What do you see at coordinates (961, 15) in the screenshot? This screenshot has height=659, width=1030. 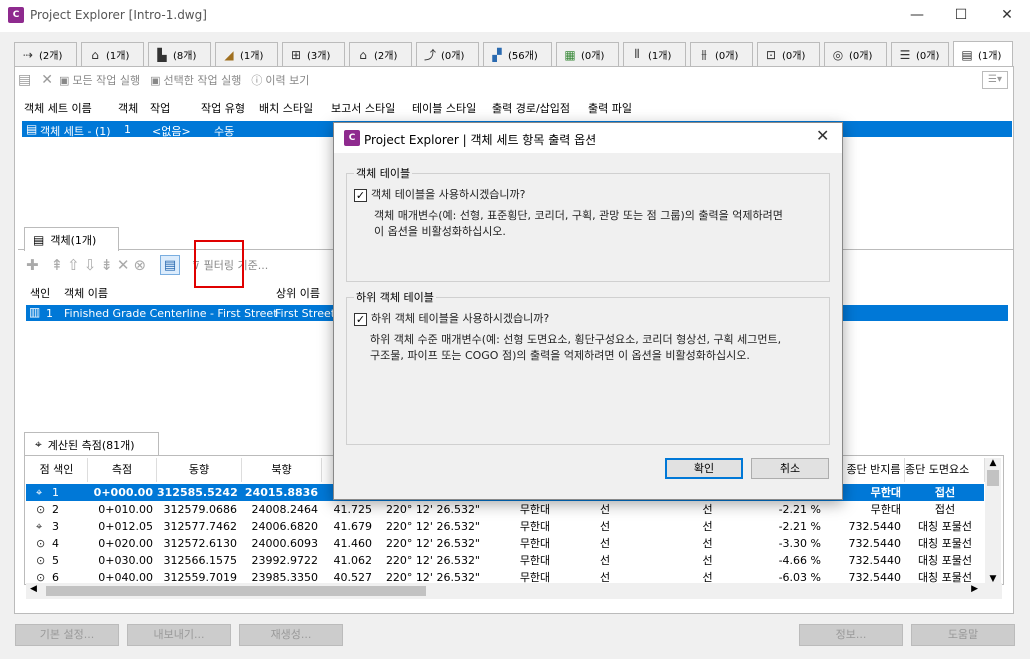 I see `maximize-button: ☐` at bounding box center [961, 15].